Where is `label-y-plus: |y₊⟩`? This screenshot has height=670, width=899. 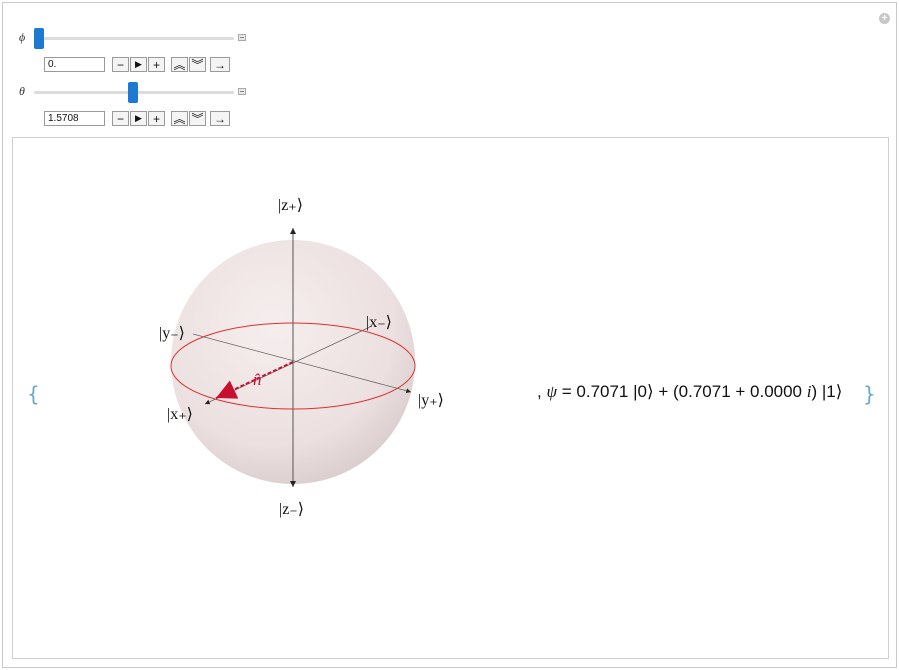
label-y-plus: |y₊⟩ is located at coordinates (431, 400).